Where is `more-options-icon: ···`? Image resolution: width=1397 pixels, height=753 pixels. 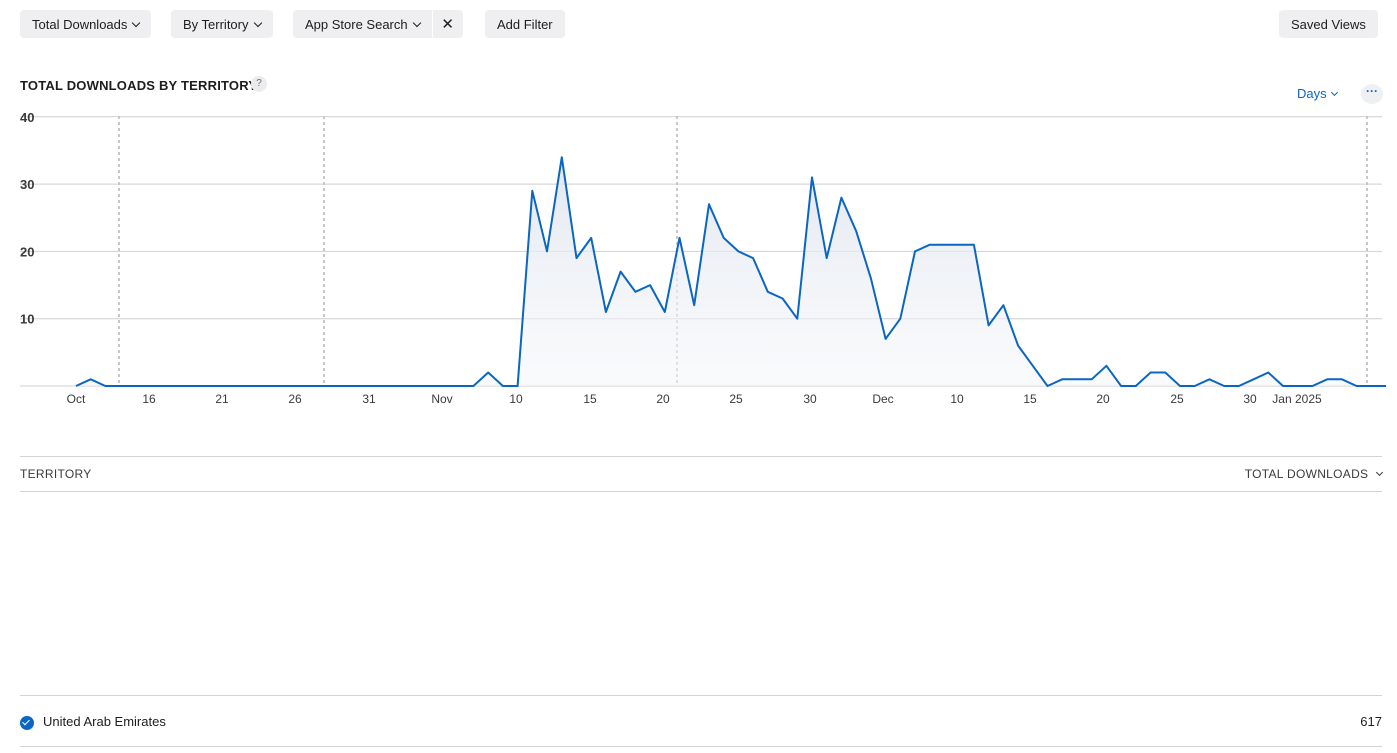 more-options-icon: ··· is located at coordinates (1372, 94).